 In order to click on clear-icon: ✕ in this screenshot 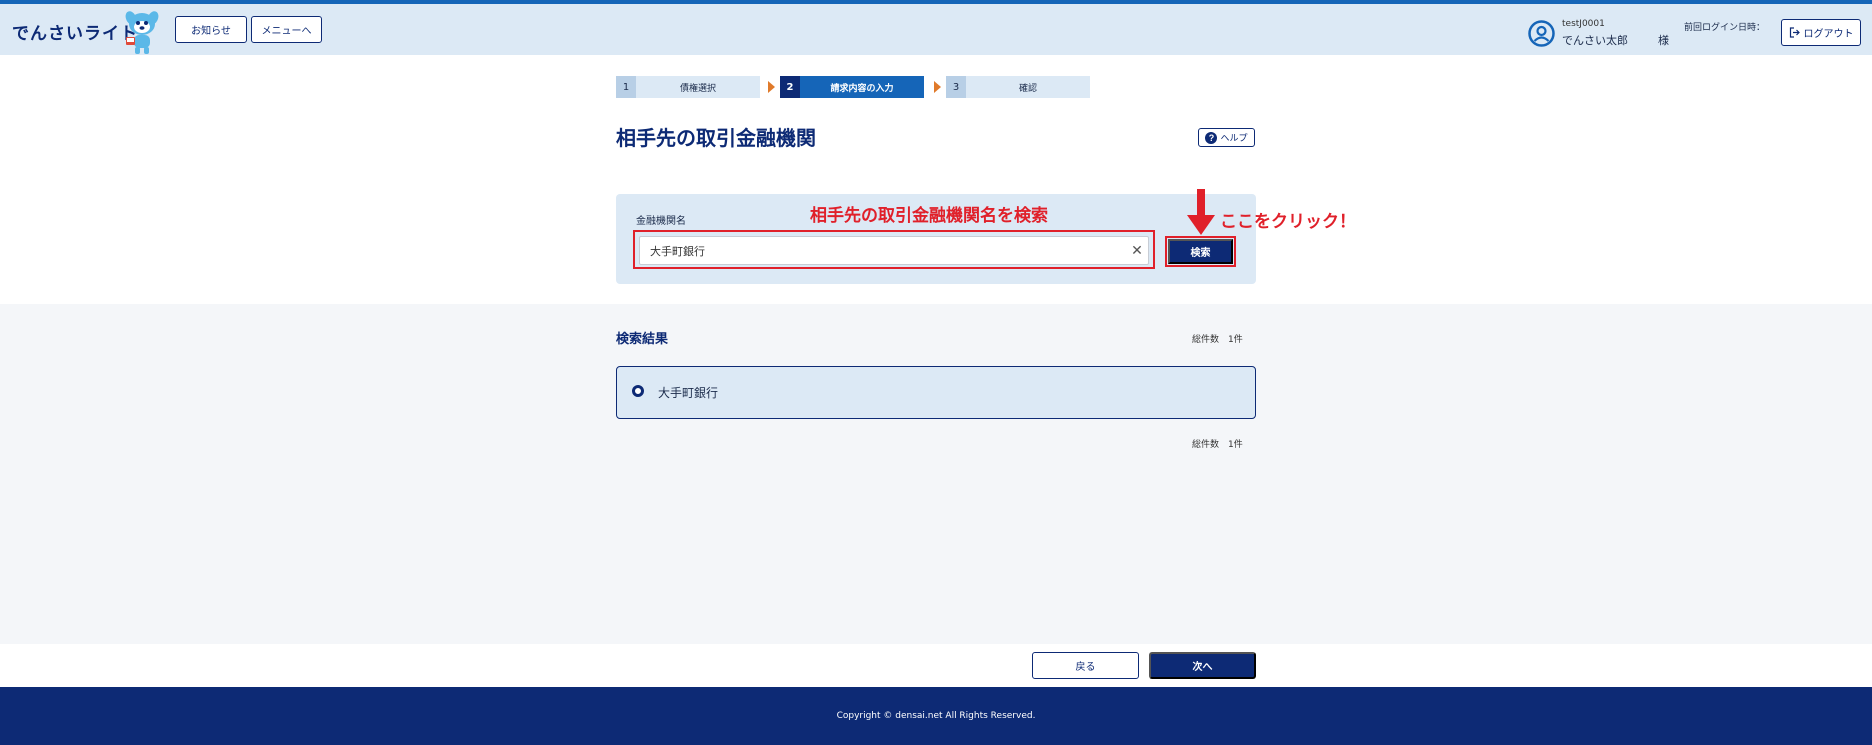, I will do `click(1137, 251)`.